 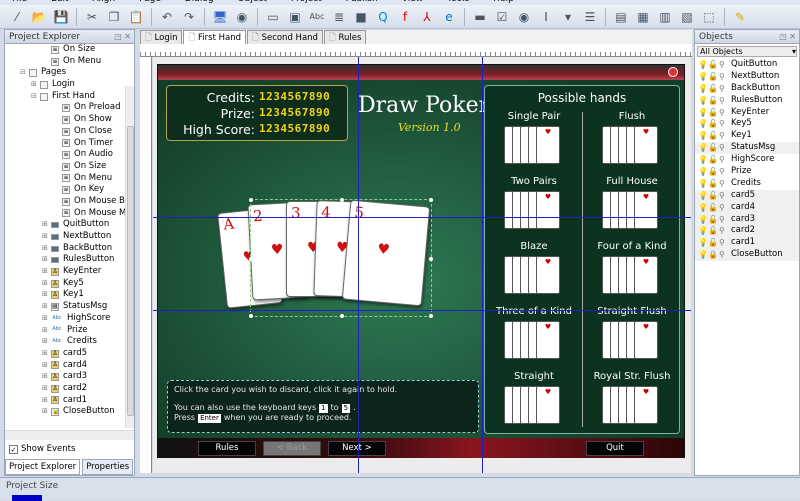 What do you see at coordinates (747, 65) in the screenshot?
I see `object-item: 💡 🔓 ⚲ QuitButton` at bounding box center [747, 65].